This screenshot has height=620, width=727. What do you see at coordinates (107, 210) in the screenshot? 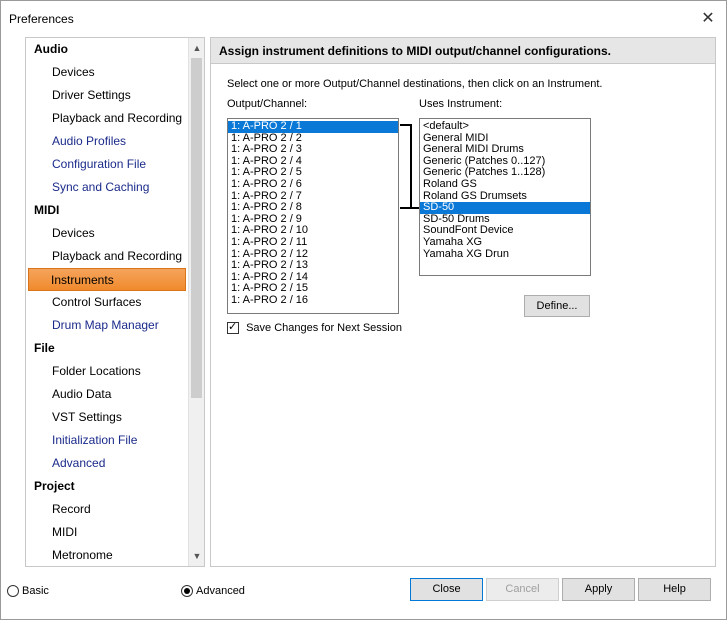
I see `sidebar-category: MIDI` at bounding box center [107, 210].